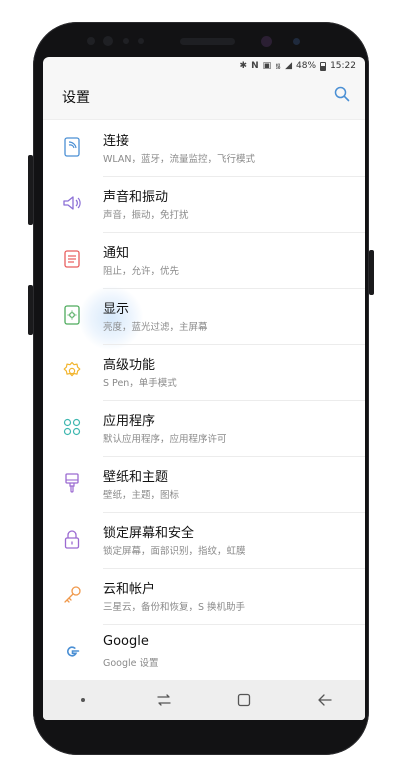 Image resolution: width=400 pixels, height=770 pixels. What do you see at coordinates (72, 147) in the screenshot?
I see `connection-icon` at bounding box center [72, 147].